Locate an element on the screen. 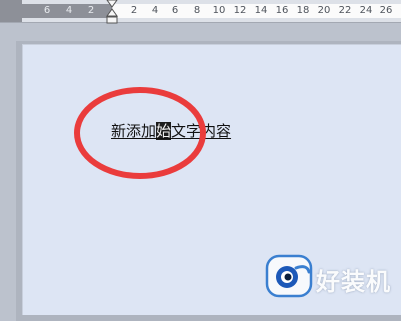 This screenshot has height=321, width=401. red-highlight-circle is located at coordinates (140, 133).